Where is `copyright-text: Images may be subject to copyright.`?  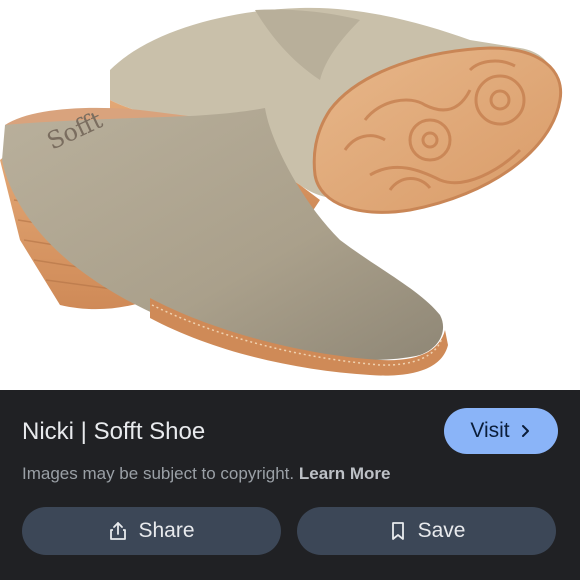
copyright-text: Images may be subject to copyright. is located at coordinates (158, 473).